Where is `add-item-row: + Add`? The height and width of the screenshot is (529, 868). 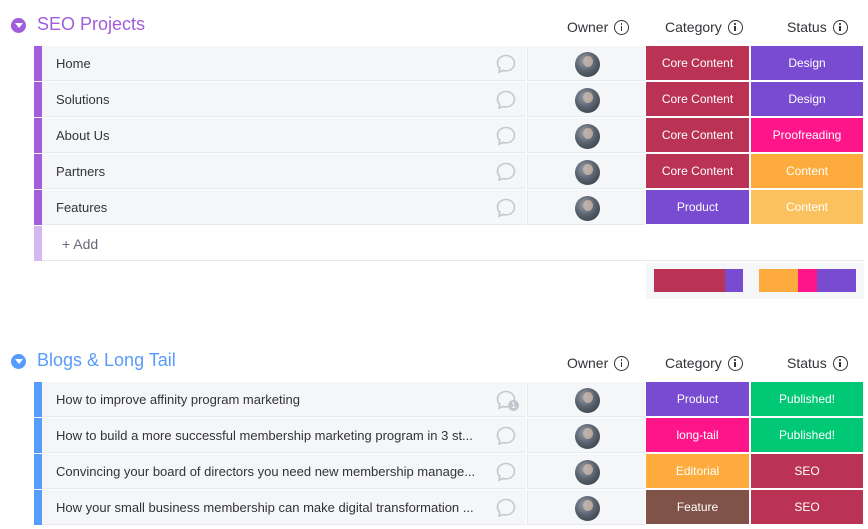
add-item-row: + Add is located at coordinates (449, 243).